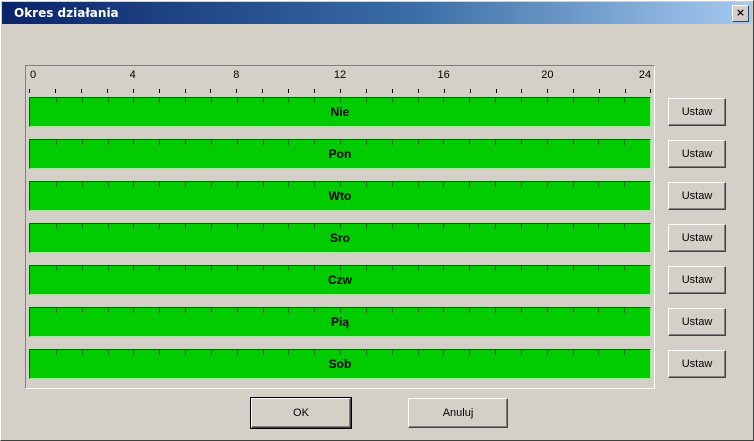  I want to click on day-schedule-bar: Sob, so click(340, 364).